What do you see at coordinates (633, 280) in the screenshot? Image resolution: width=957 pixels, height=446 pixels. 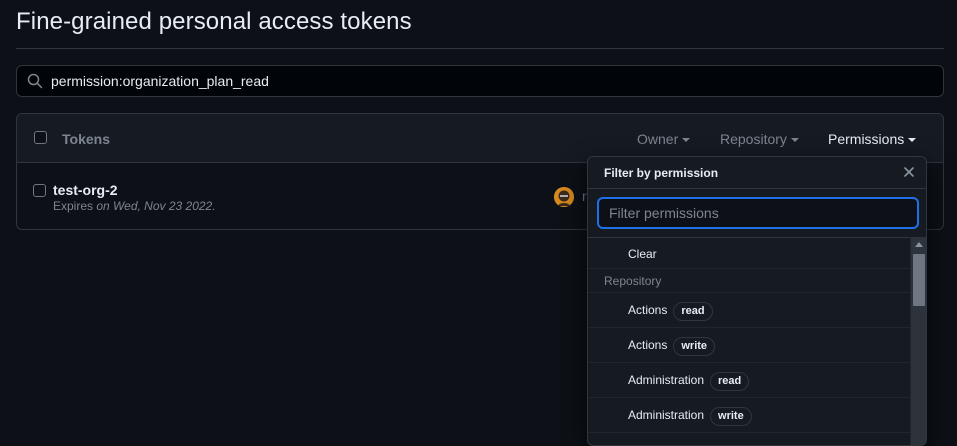 I see `permission-group-label: Repository` at bounding box center [633, 280].